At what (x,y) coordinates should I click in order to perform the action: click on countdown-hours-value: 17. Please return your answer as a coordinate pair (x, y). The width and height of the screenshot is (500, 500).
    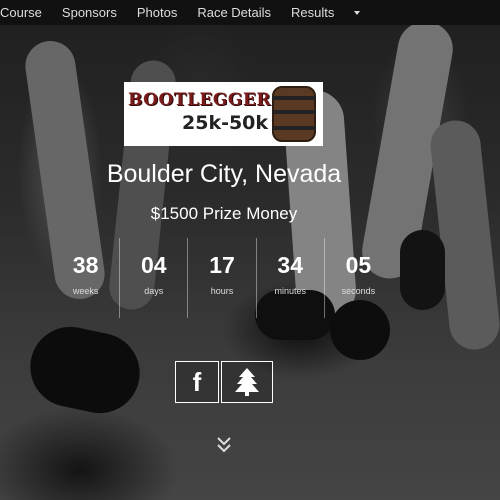
    Looking at the image, I should click on (222, 265).